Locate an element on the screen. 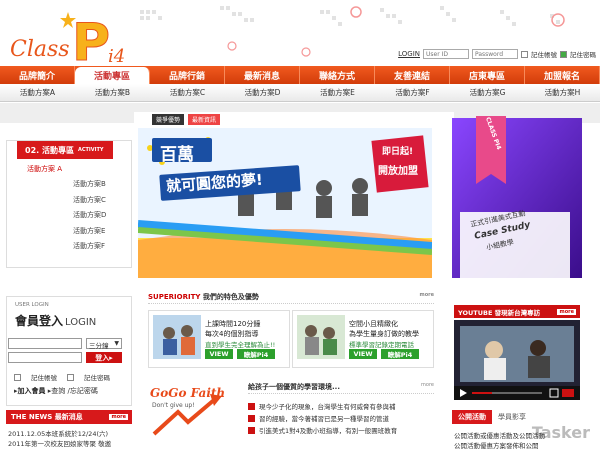 Image resolution: width=600 pixels, height=450 pixels. learning-item: 現今少子化的現象，台灣學生有何威脅有參與補 is located at coordinates (322, 406).